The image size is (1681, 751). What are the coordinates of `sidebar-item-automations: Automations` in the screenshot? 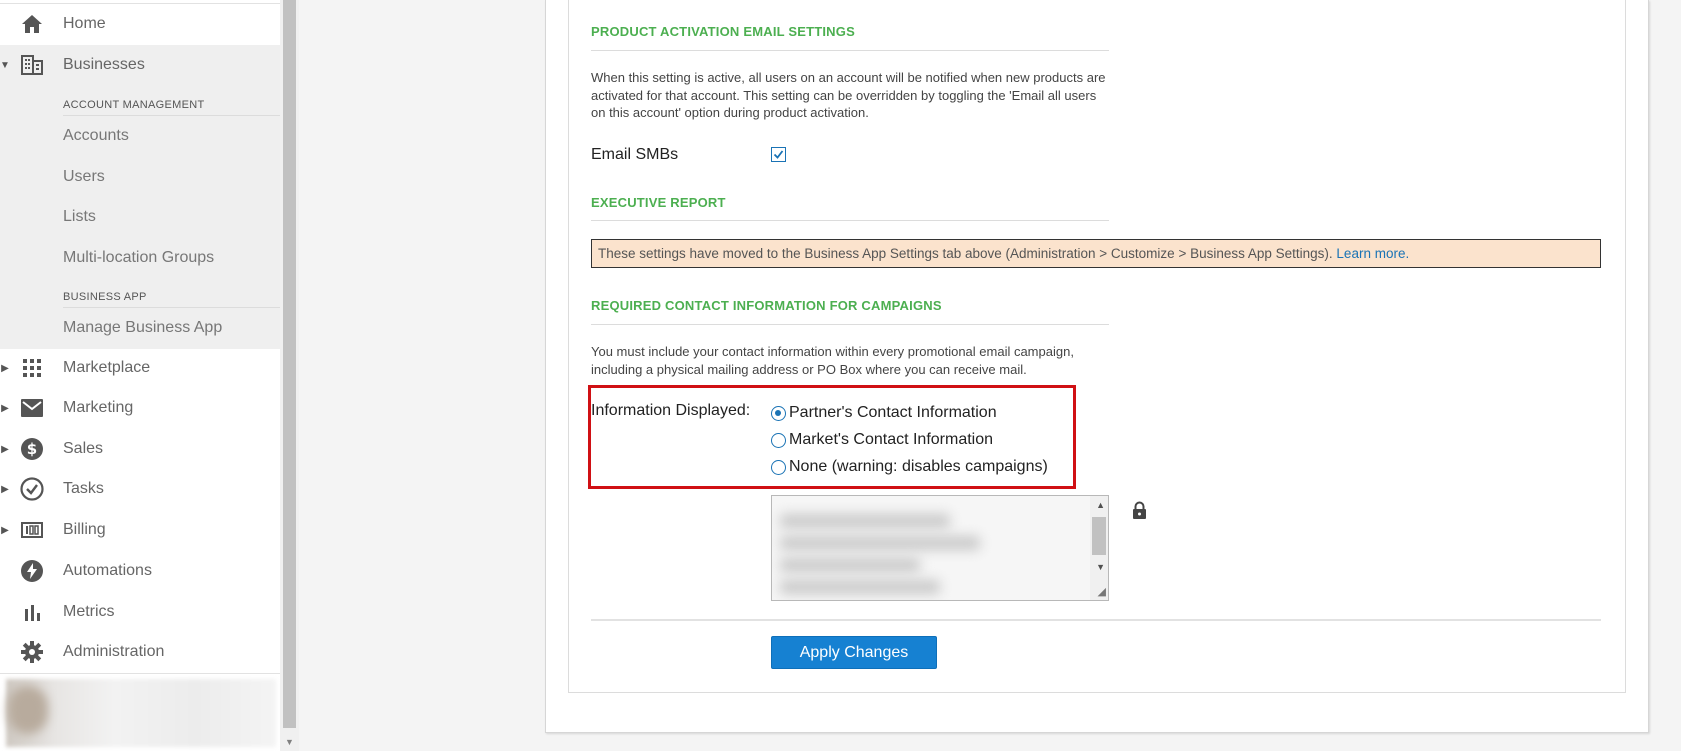 It's located at (140, 571).